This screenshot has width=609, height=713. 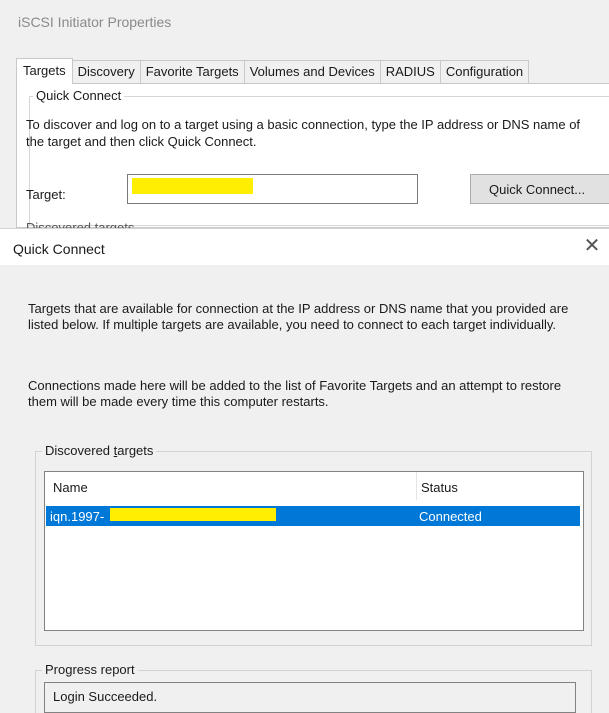 I want to click on column-header-name: Name, so click(x=70, y=487).